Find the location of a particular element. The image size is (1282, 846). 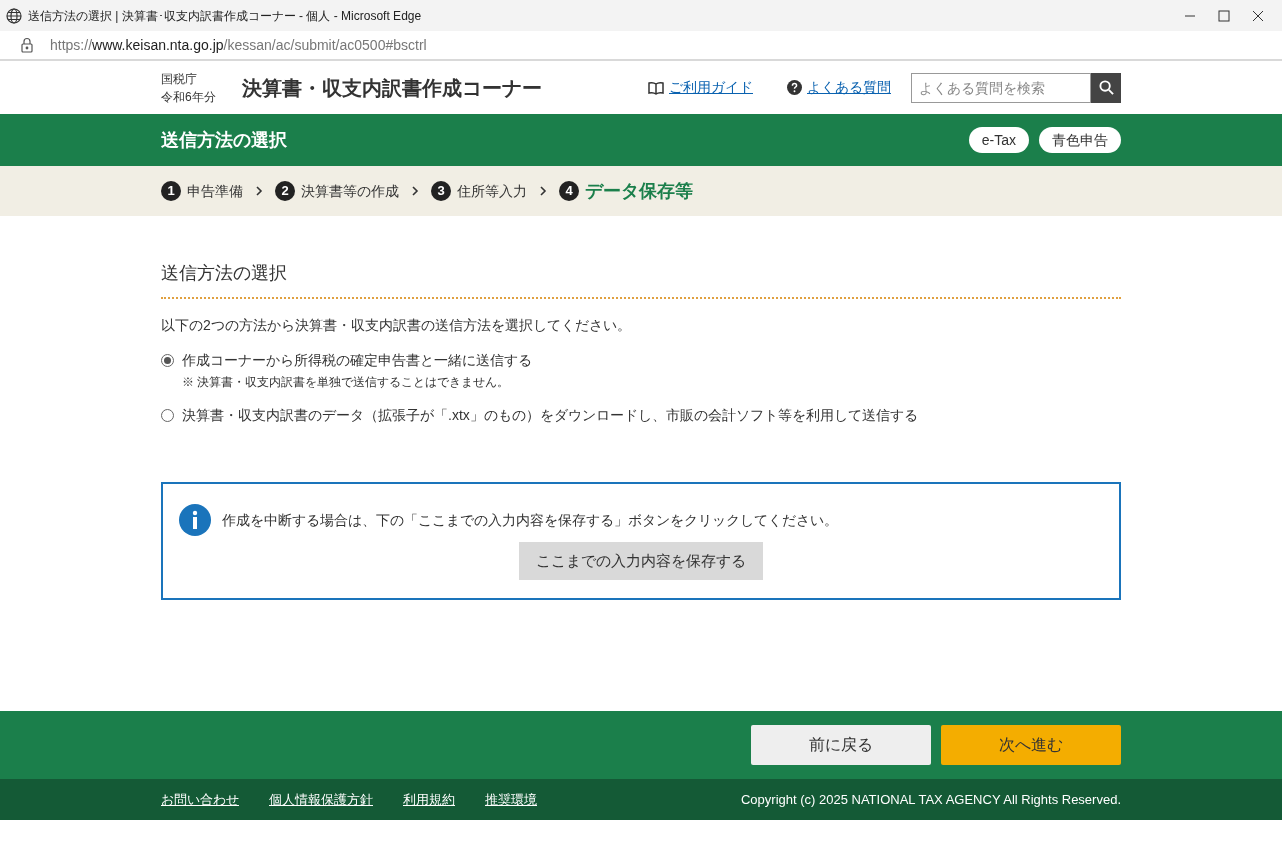

footer-link: お問い合わせ is located at coordinates (200, 799).